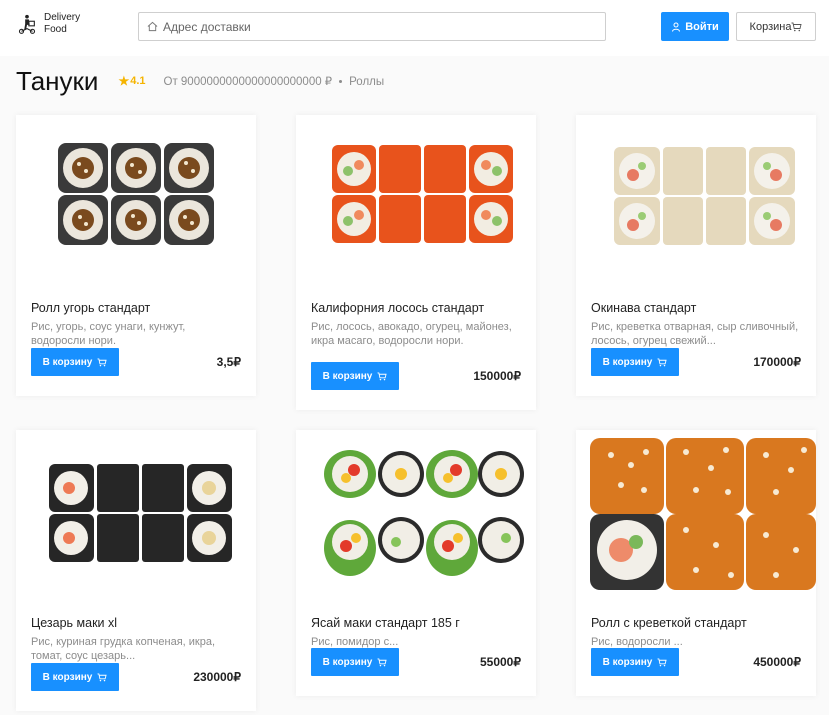  Describe the element at coordinates (152, 26) in the screenshot. I see `home-icon` at that location.